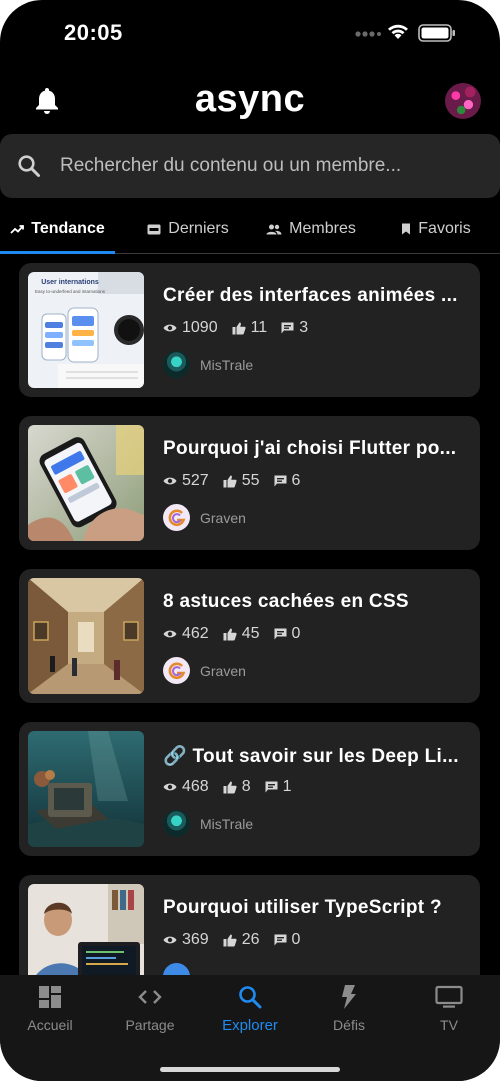 The width and height of the screenshot is (500, 1081). I want to click on tab-tendance: Tendance, so click(57, 229).